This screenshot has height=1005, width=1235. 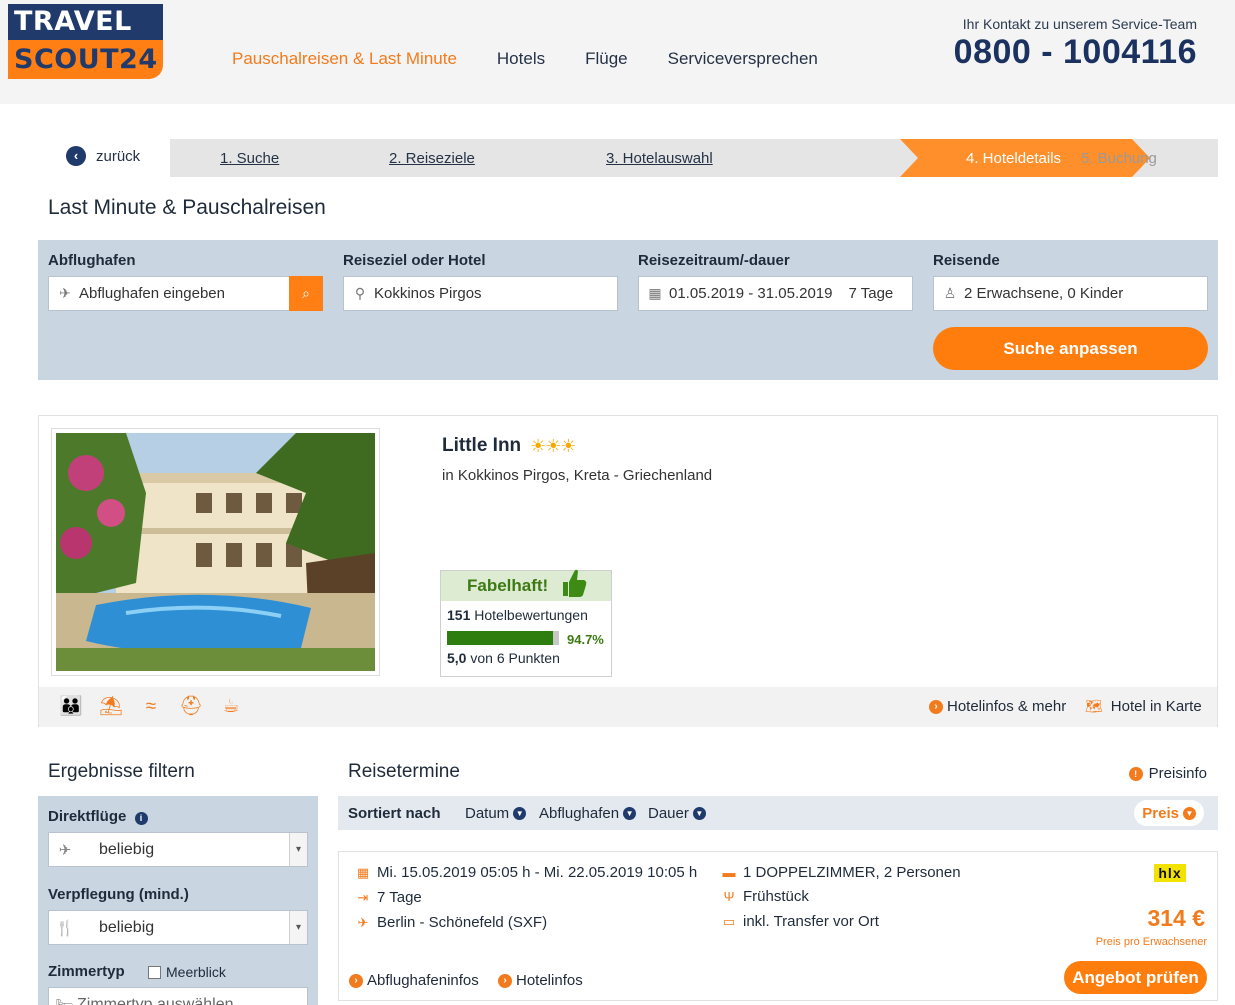 I want to click on hotel-map-link: 🗺 Hotel in Karte, so click(x=1143, y=706).